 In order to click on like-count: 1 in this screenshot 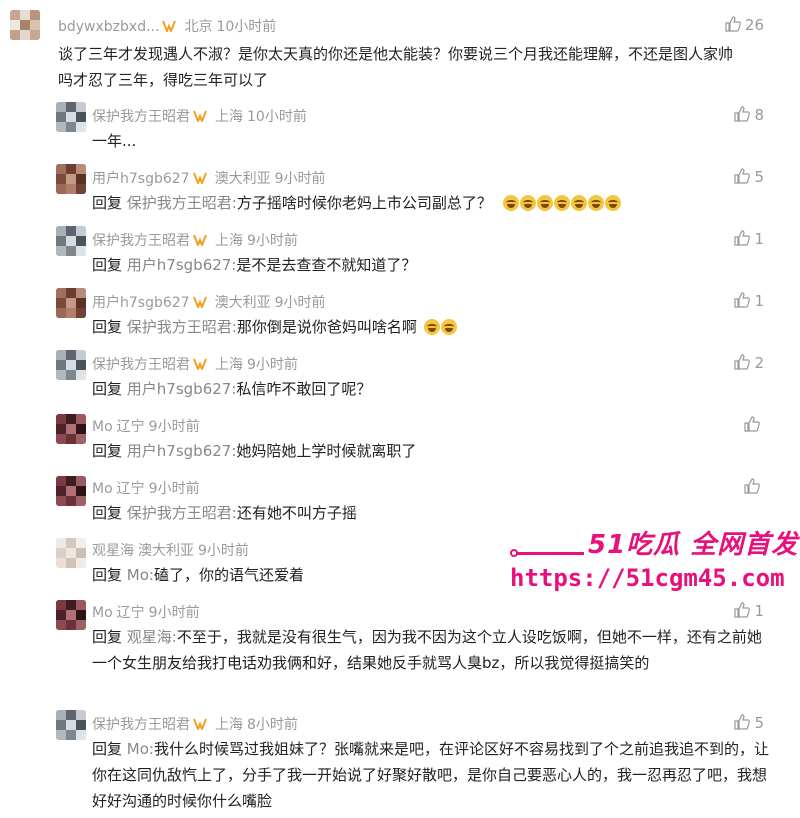, I will do `click(759, 239)`.